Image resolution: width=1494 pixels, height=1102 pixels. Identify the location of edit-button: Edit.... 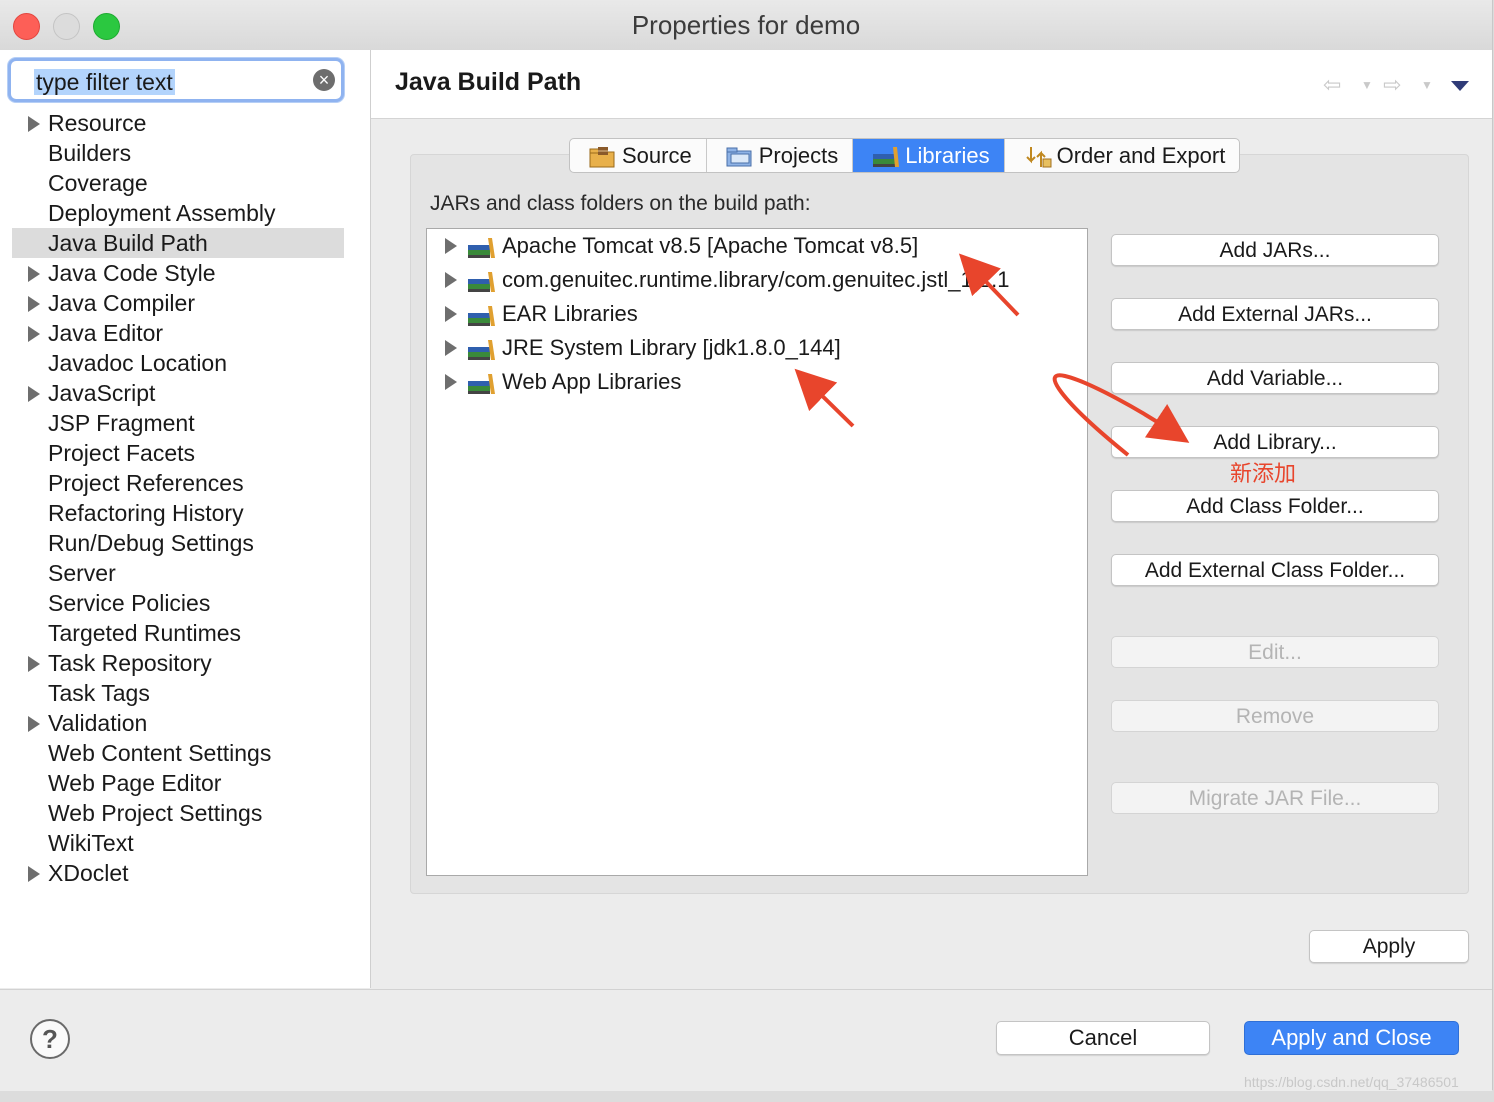
(1275, 652).